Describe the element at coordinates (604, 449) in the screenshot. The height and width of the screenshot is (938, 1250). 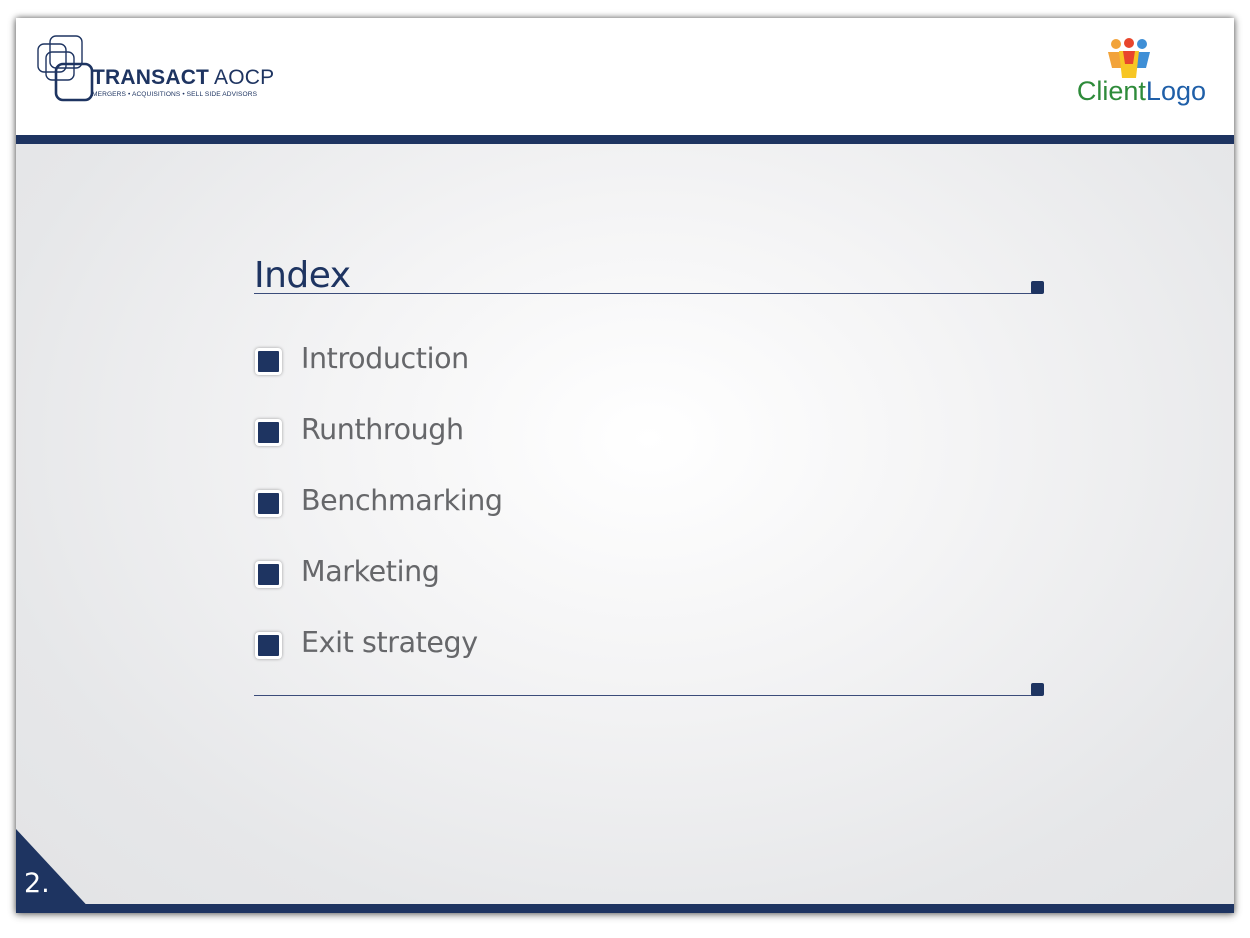
I see `index-item: Runthrough` at that location.